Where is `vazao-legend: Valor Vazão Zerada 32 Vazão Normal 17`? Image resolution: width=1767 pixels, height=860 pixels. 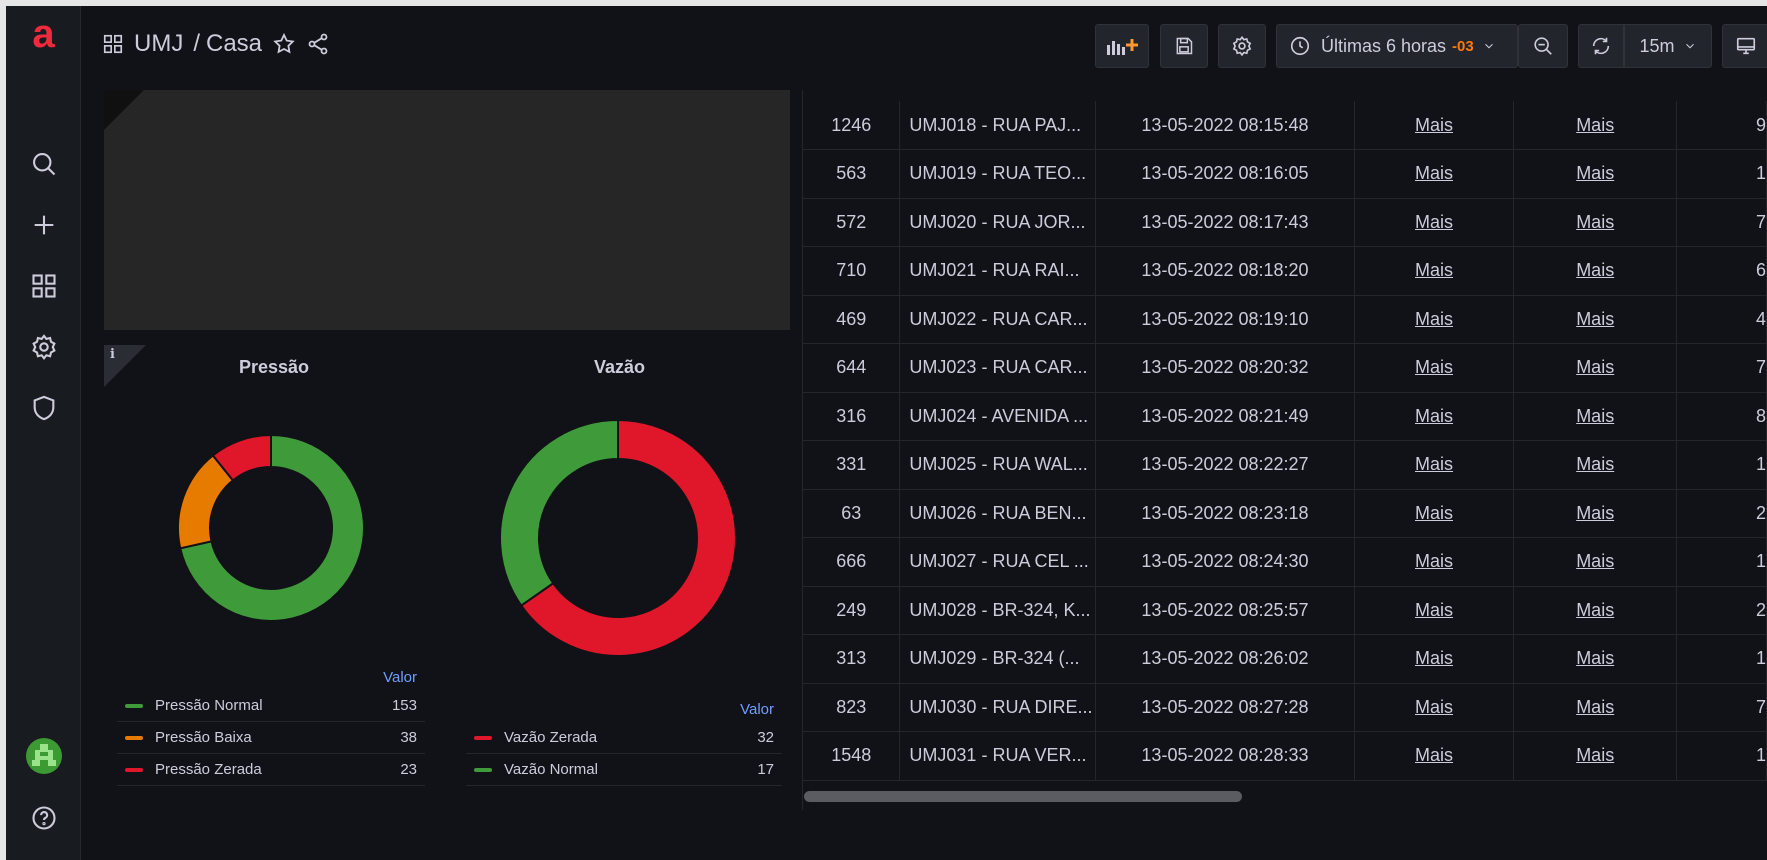
vazao-legend: Valor Vazão Zerada 32 Vazão Normal 17 is located at coordinates (624, 741).